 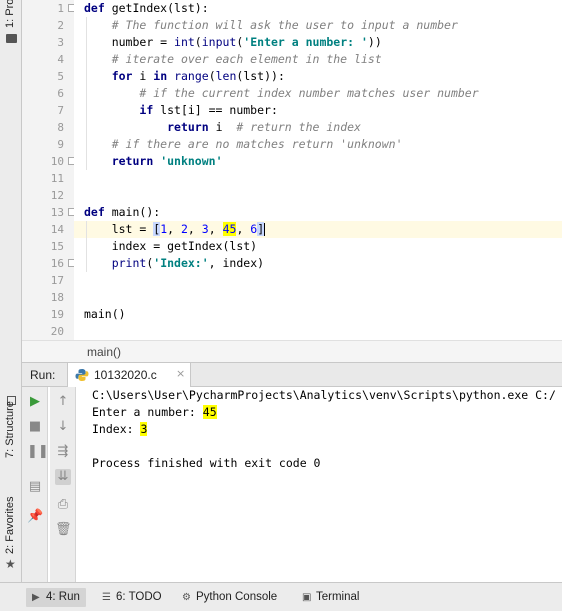 What do you see at coordinates (63, 477) in the screenshot?
I see `scroll-to-end-icon: ⇊` at bounding box center [63, 477].